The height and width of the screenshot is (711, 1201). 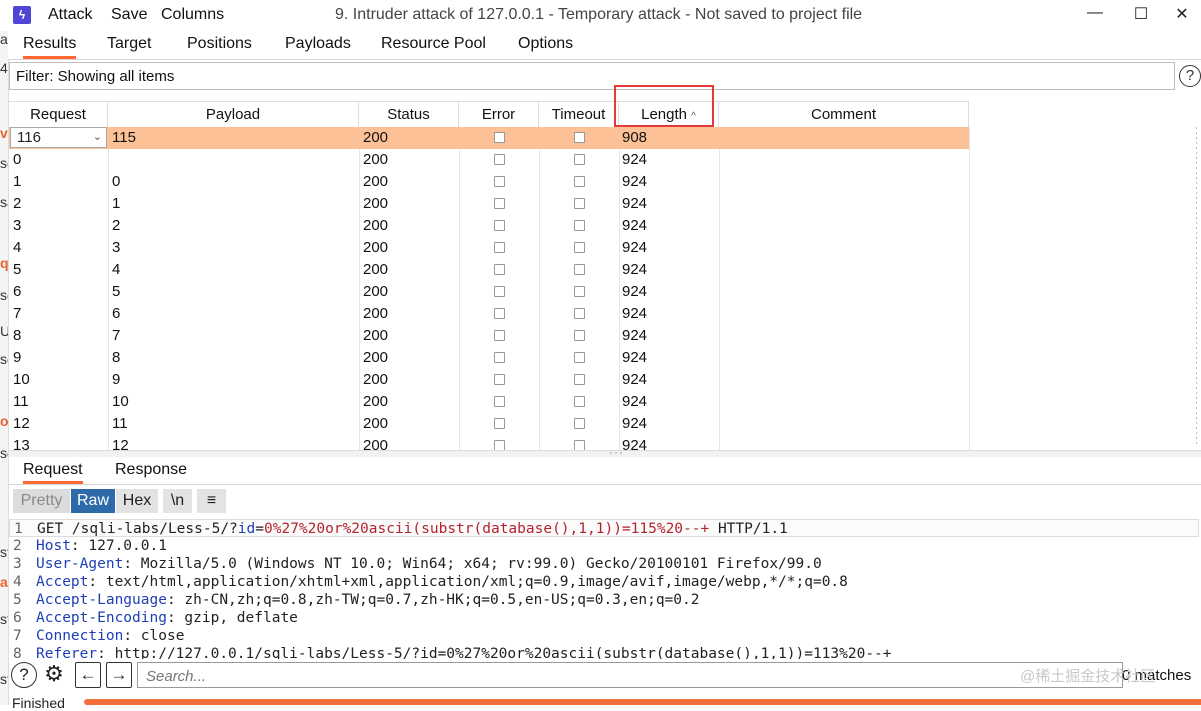 I want to click on table-row: 5 4 200 924, so click(x=489, y=270).